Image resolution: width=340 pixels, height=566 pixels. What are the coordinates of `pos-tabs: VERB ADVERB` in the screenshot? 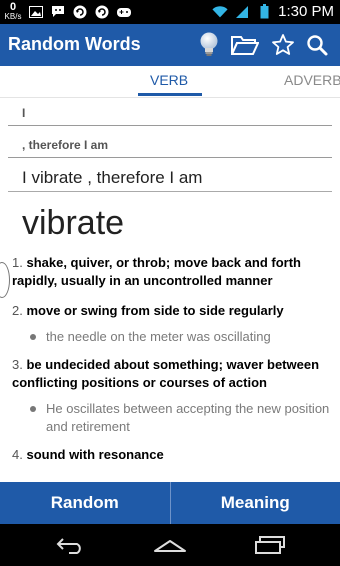 It's located at (170, 82).